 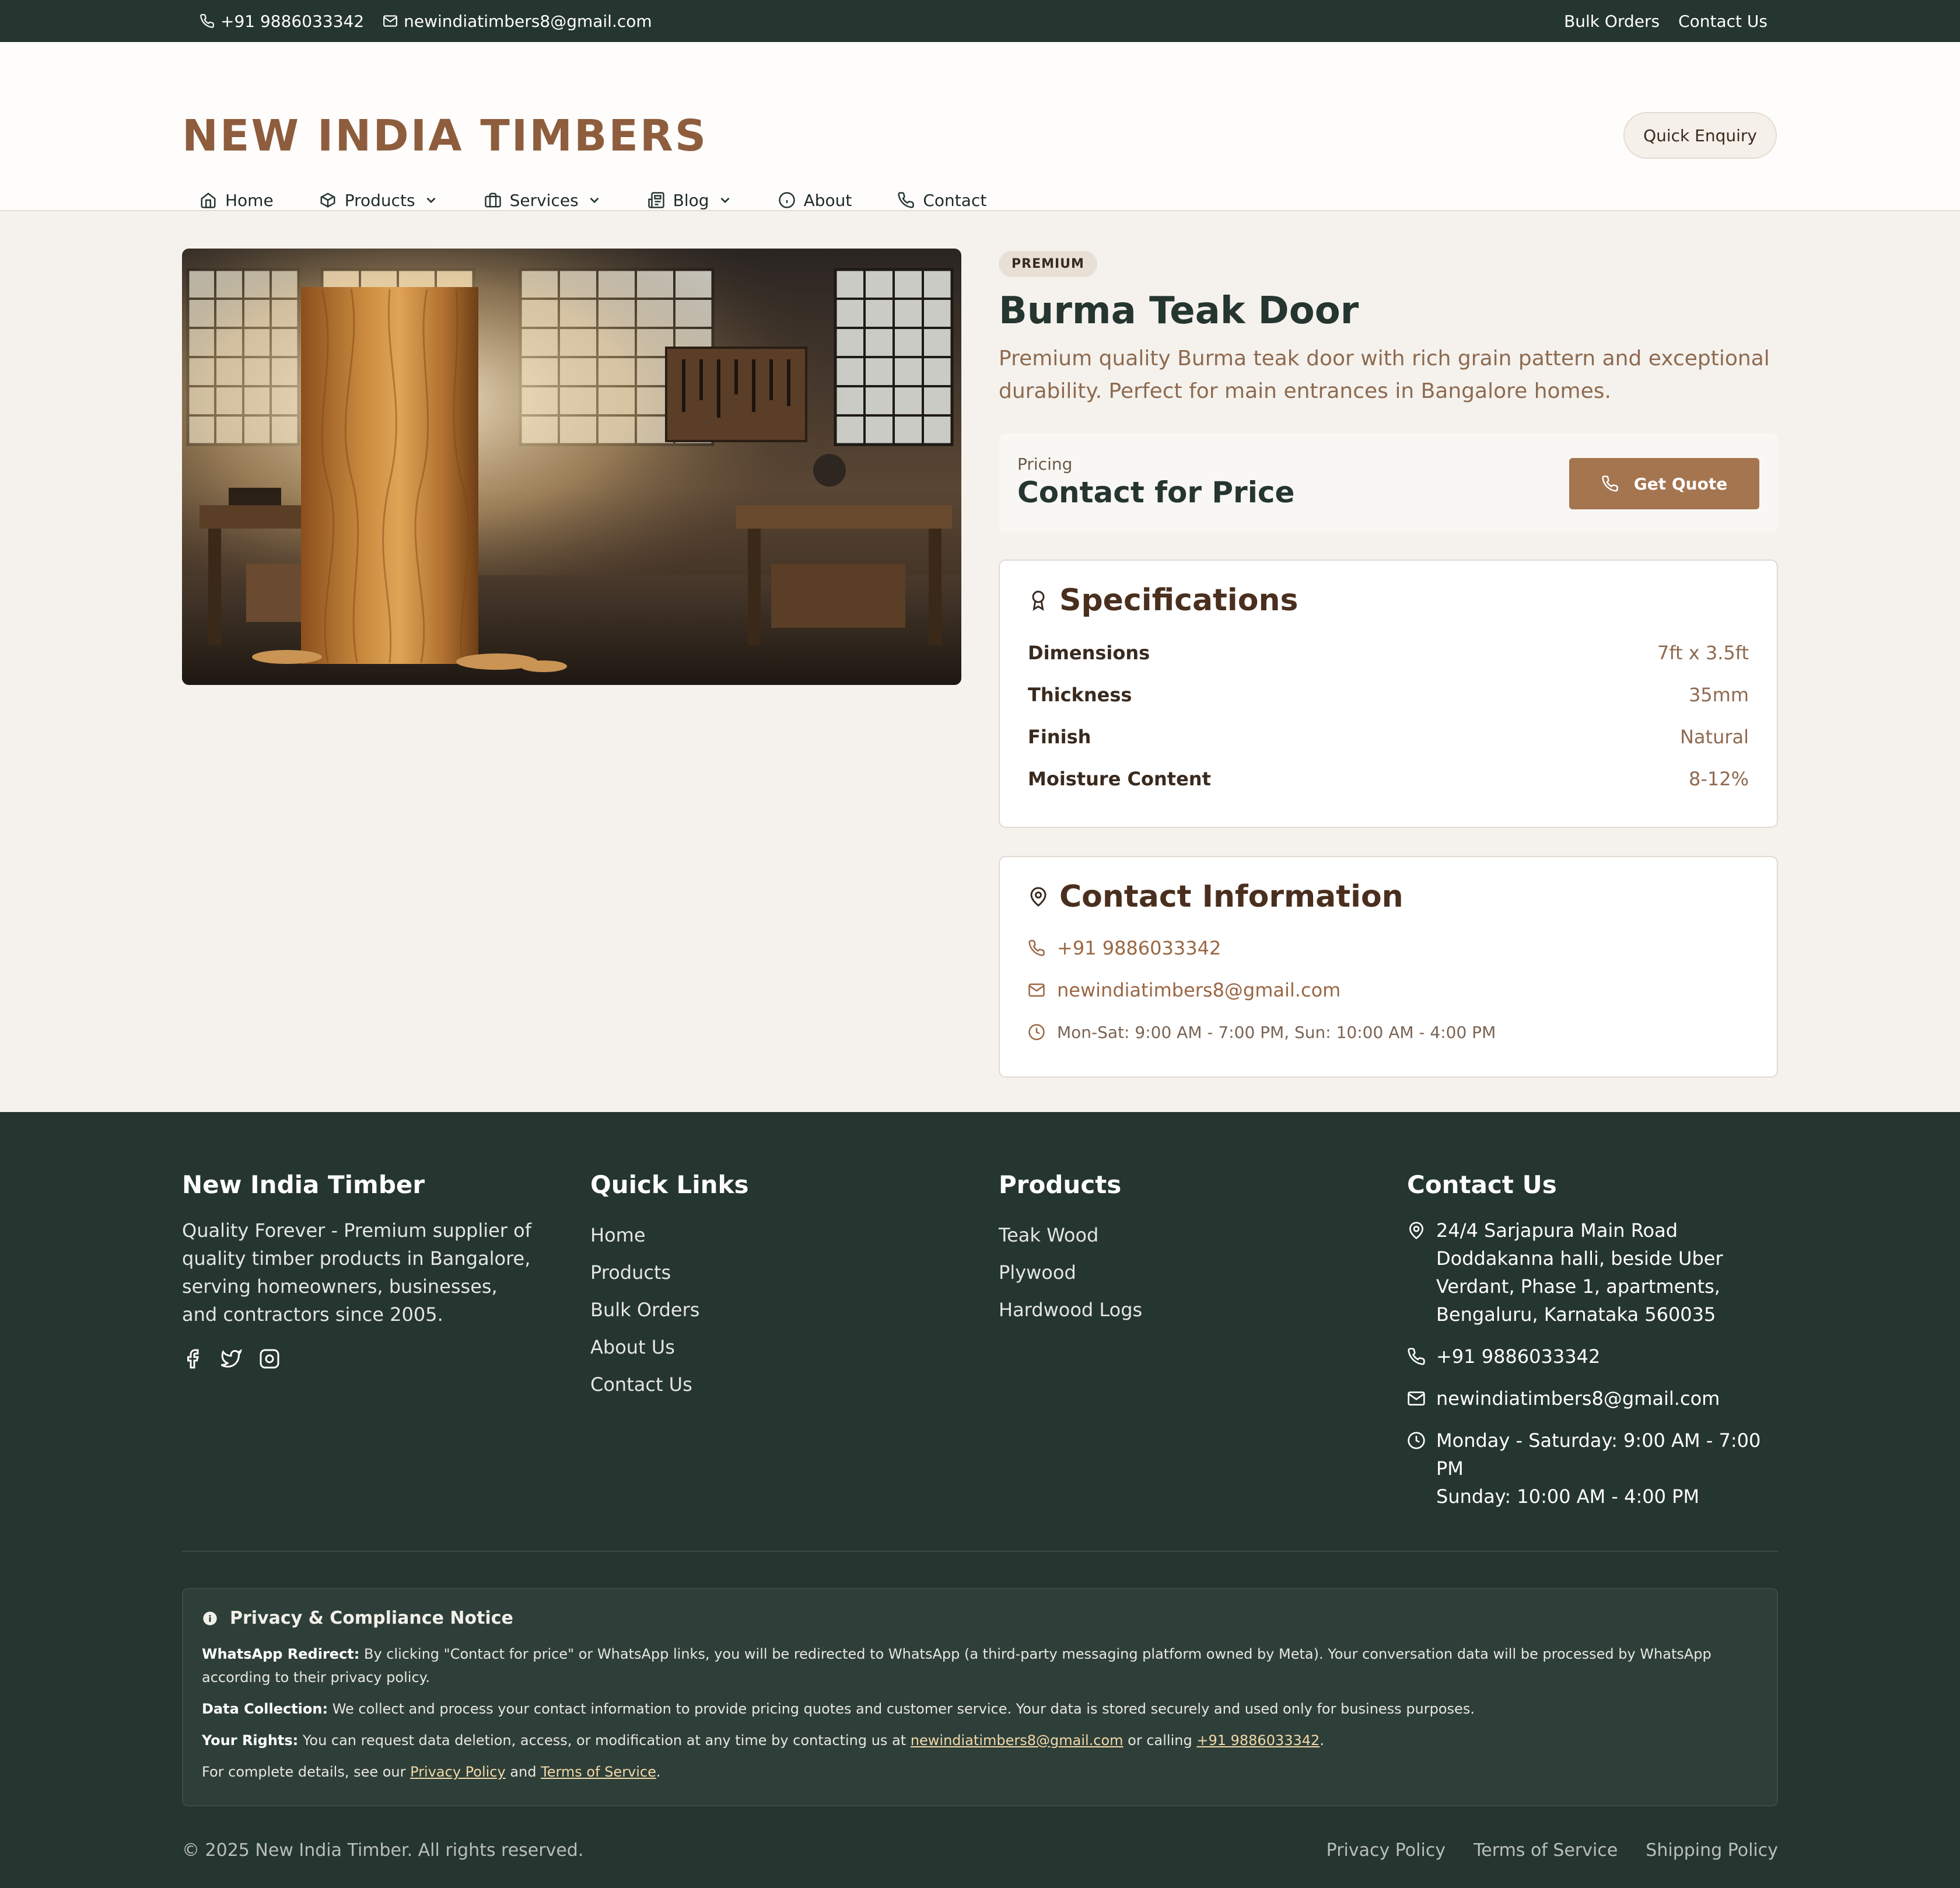 I want to click on legal-link-privacy-policy: Privacy Policy, so click(x=1386, y=1851).